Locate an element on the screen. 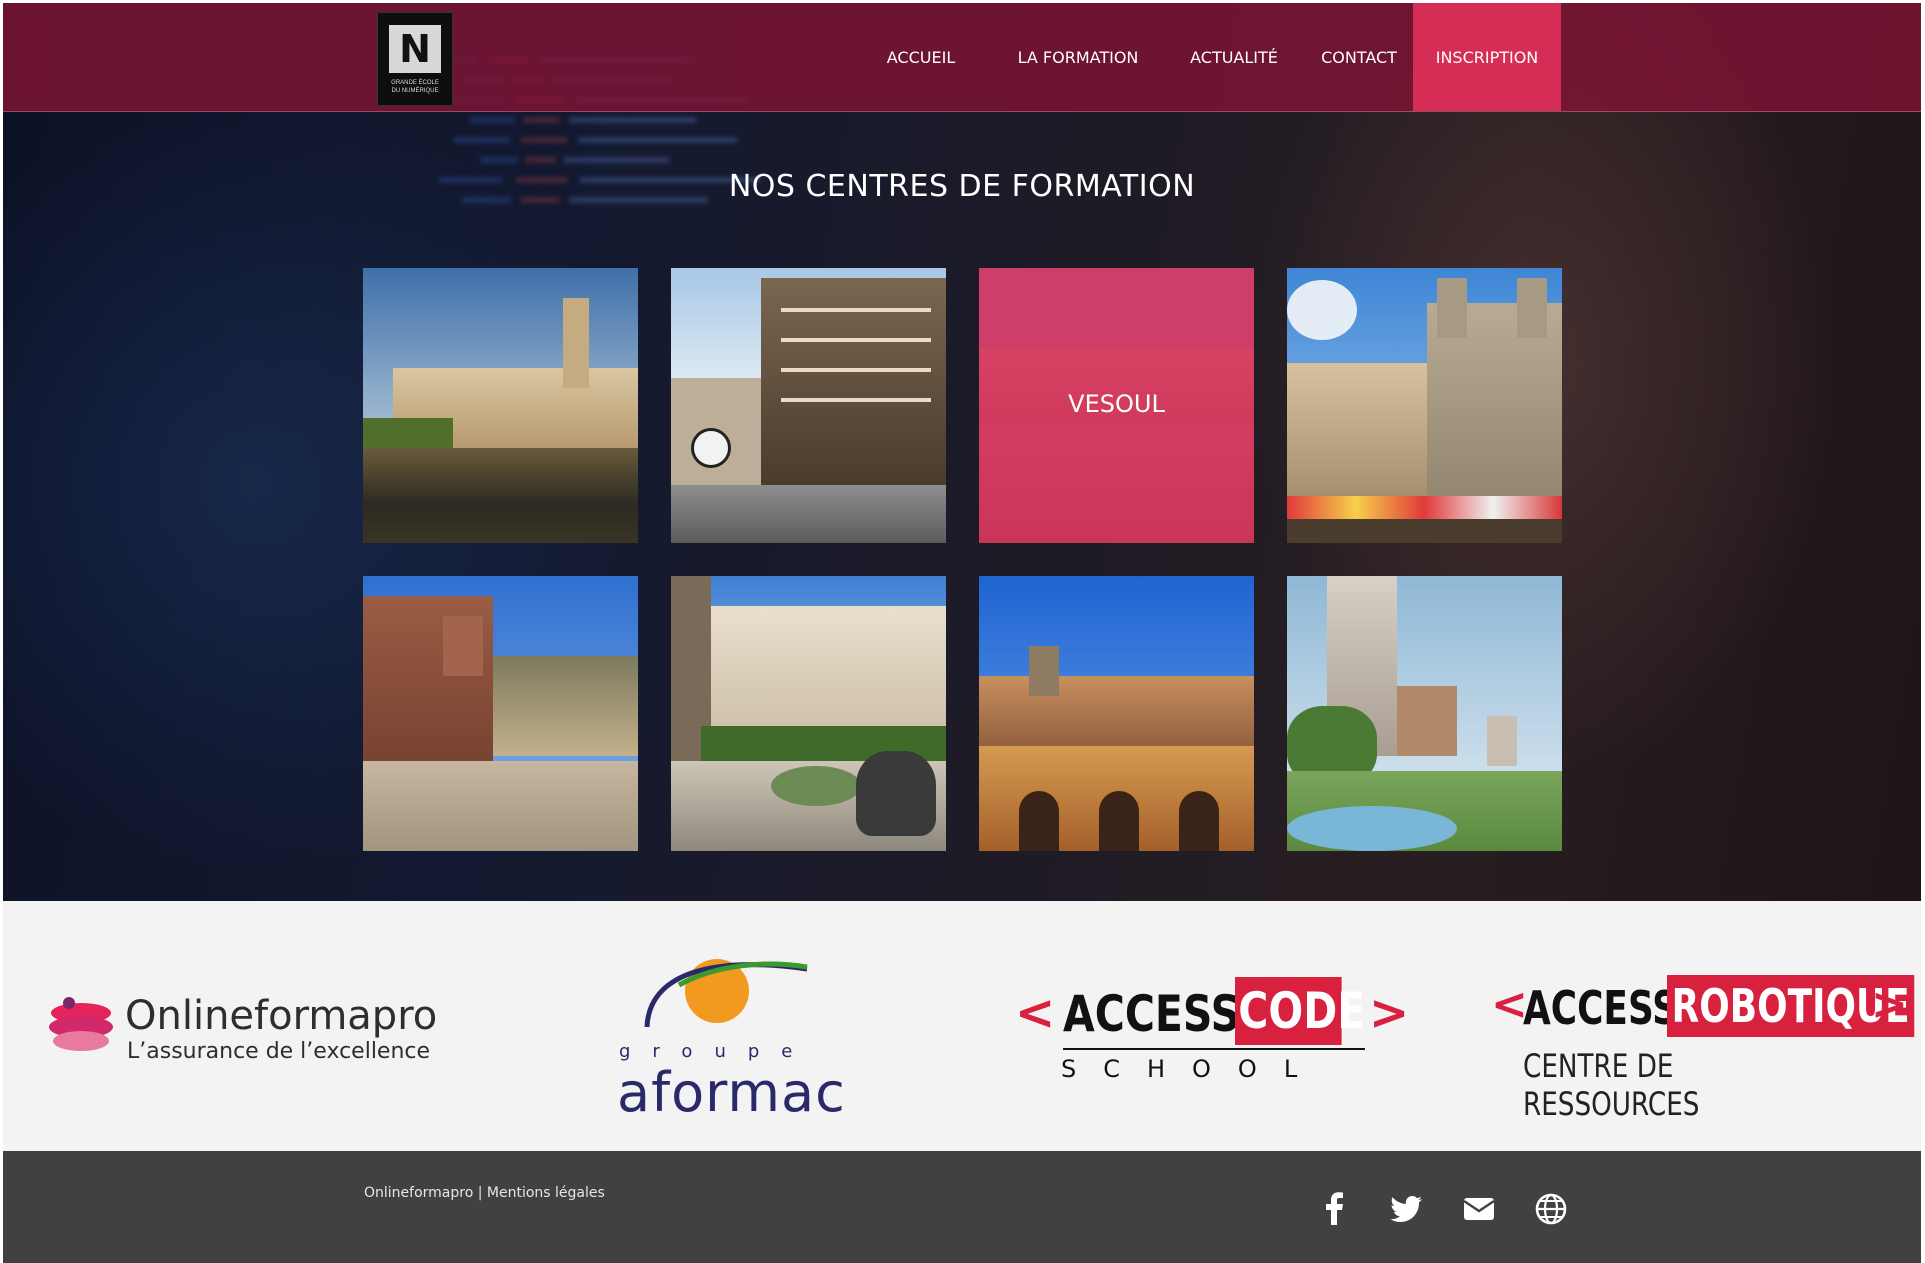 The height and width of the screenshot is (1263, 1925). logo-letter: N is located at coordinates (415, 49).